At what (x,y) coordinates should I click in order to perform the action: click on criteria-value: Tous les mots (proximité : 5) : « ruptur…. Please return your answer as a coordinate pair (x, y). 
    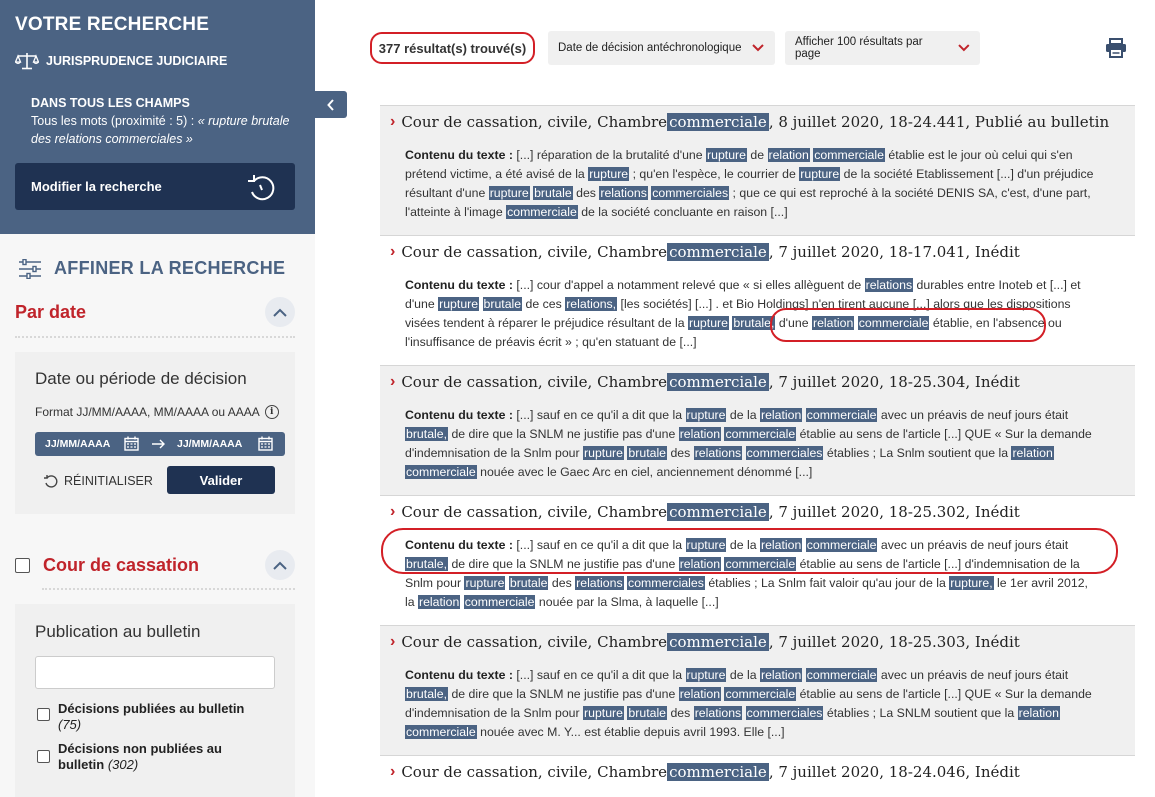
    Looking at the image, I should click on (165, 130).